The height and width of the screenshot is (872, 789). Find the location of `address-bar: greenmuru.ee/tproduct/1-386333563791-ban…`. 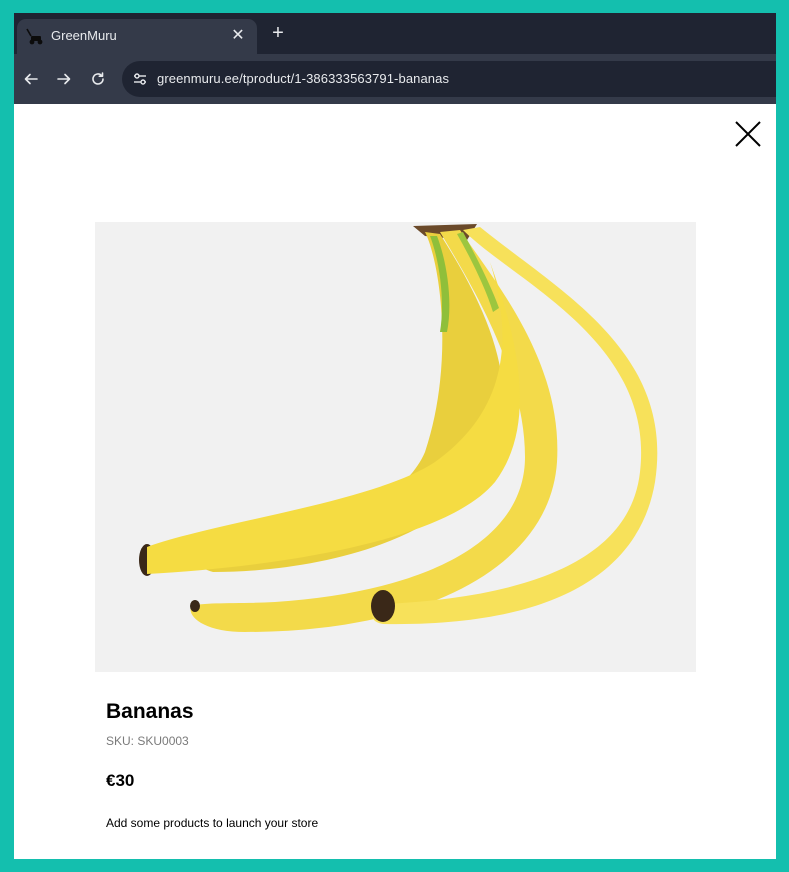

address-bar: greenmuru.ee/tproduct/1-386333563791-ban… is located at coordinates (449, 79).